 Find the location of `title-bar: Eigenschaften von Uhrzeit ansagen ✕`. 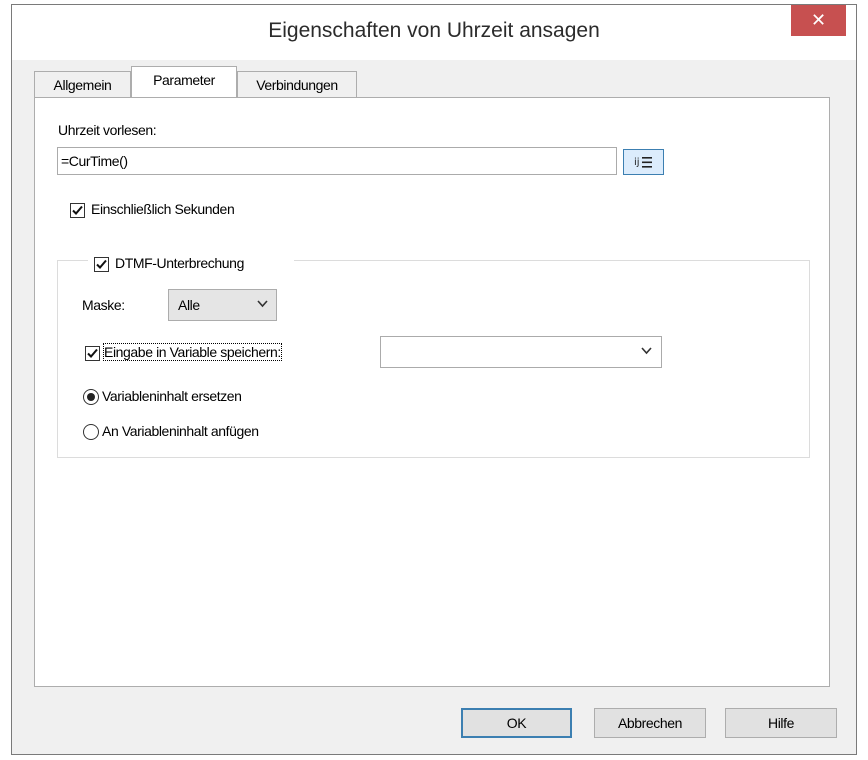

title-bar: Eigenschaften von Uhrzeit ansagen ✕ is located at coordinates (434, 32).